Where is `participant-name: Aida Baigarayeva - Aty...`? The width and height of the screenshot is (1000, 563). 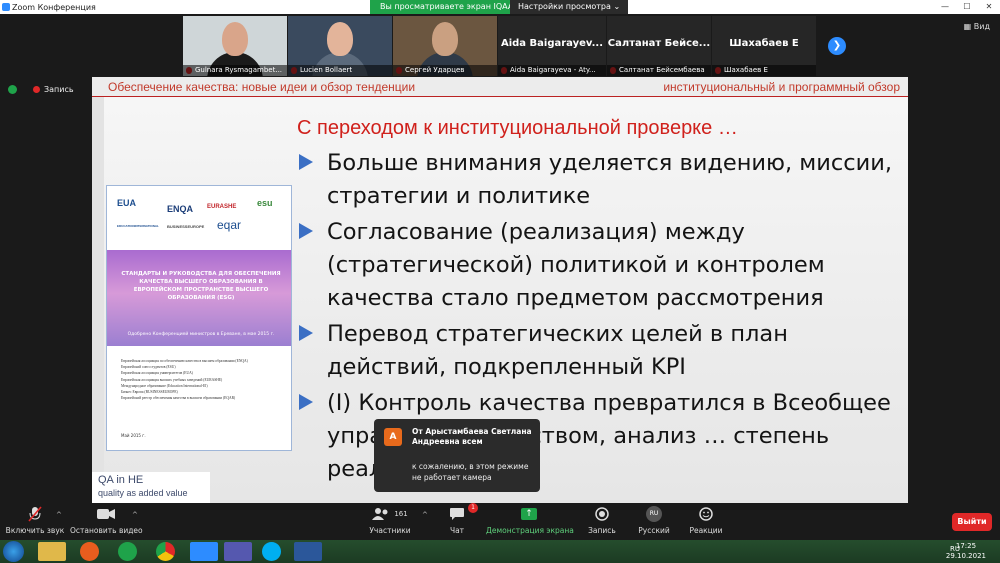
participant-name: Aida Baigarayeva - Aty... is located at coordinates (552, 70).